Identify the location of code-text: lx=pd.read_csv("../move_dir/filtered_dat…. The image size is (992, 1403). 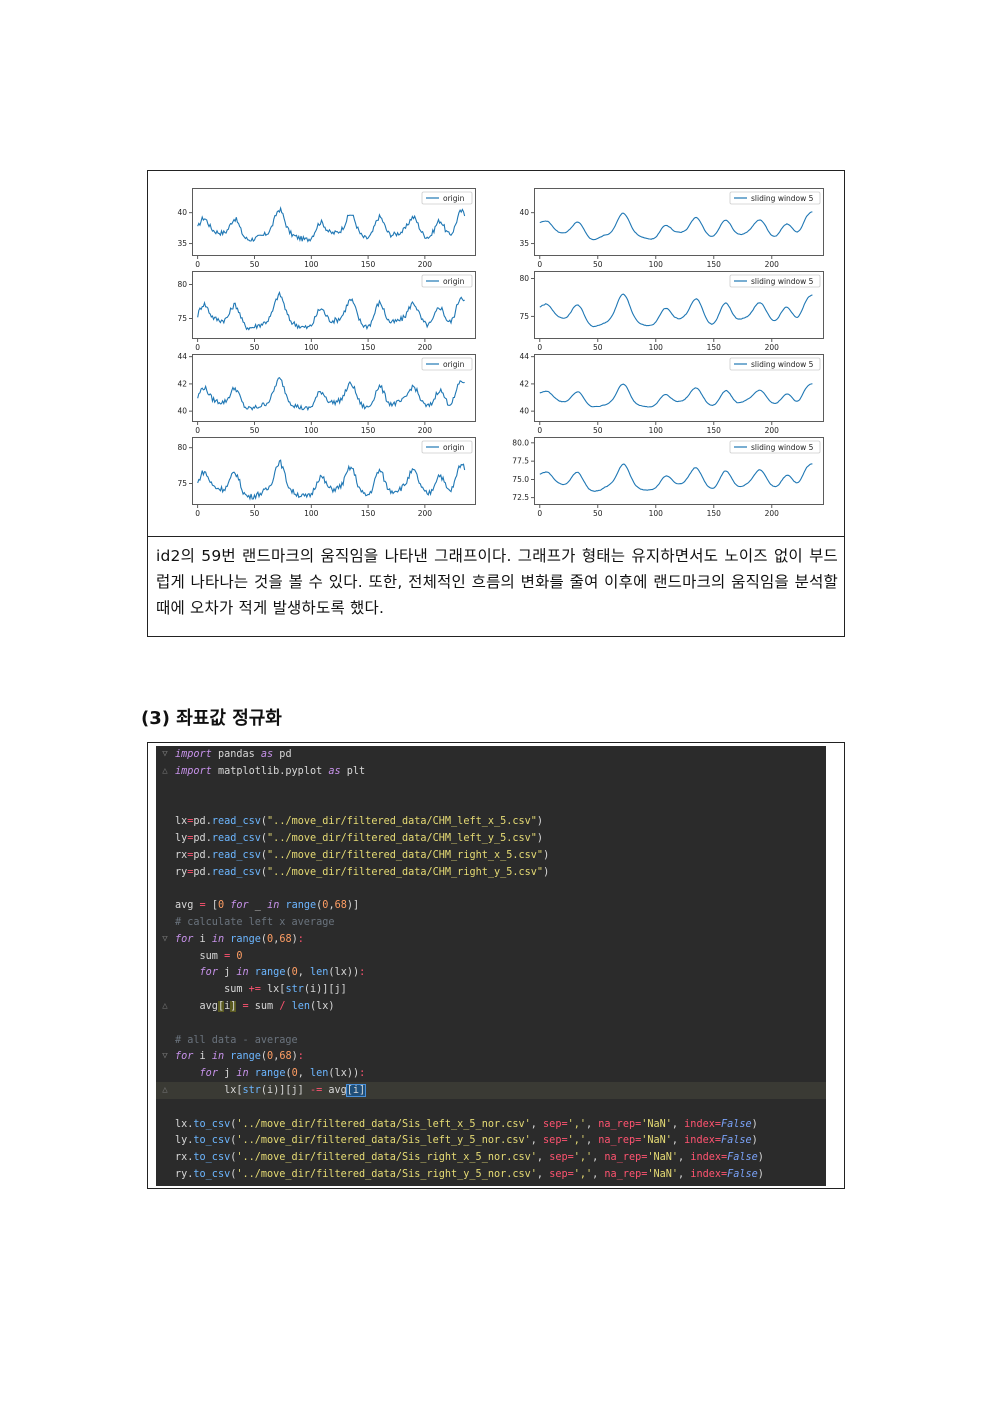
(359, 822).